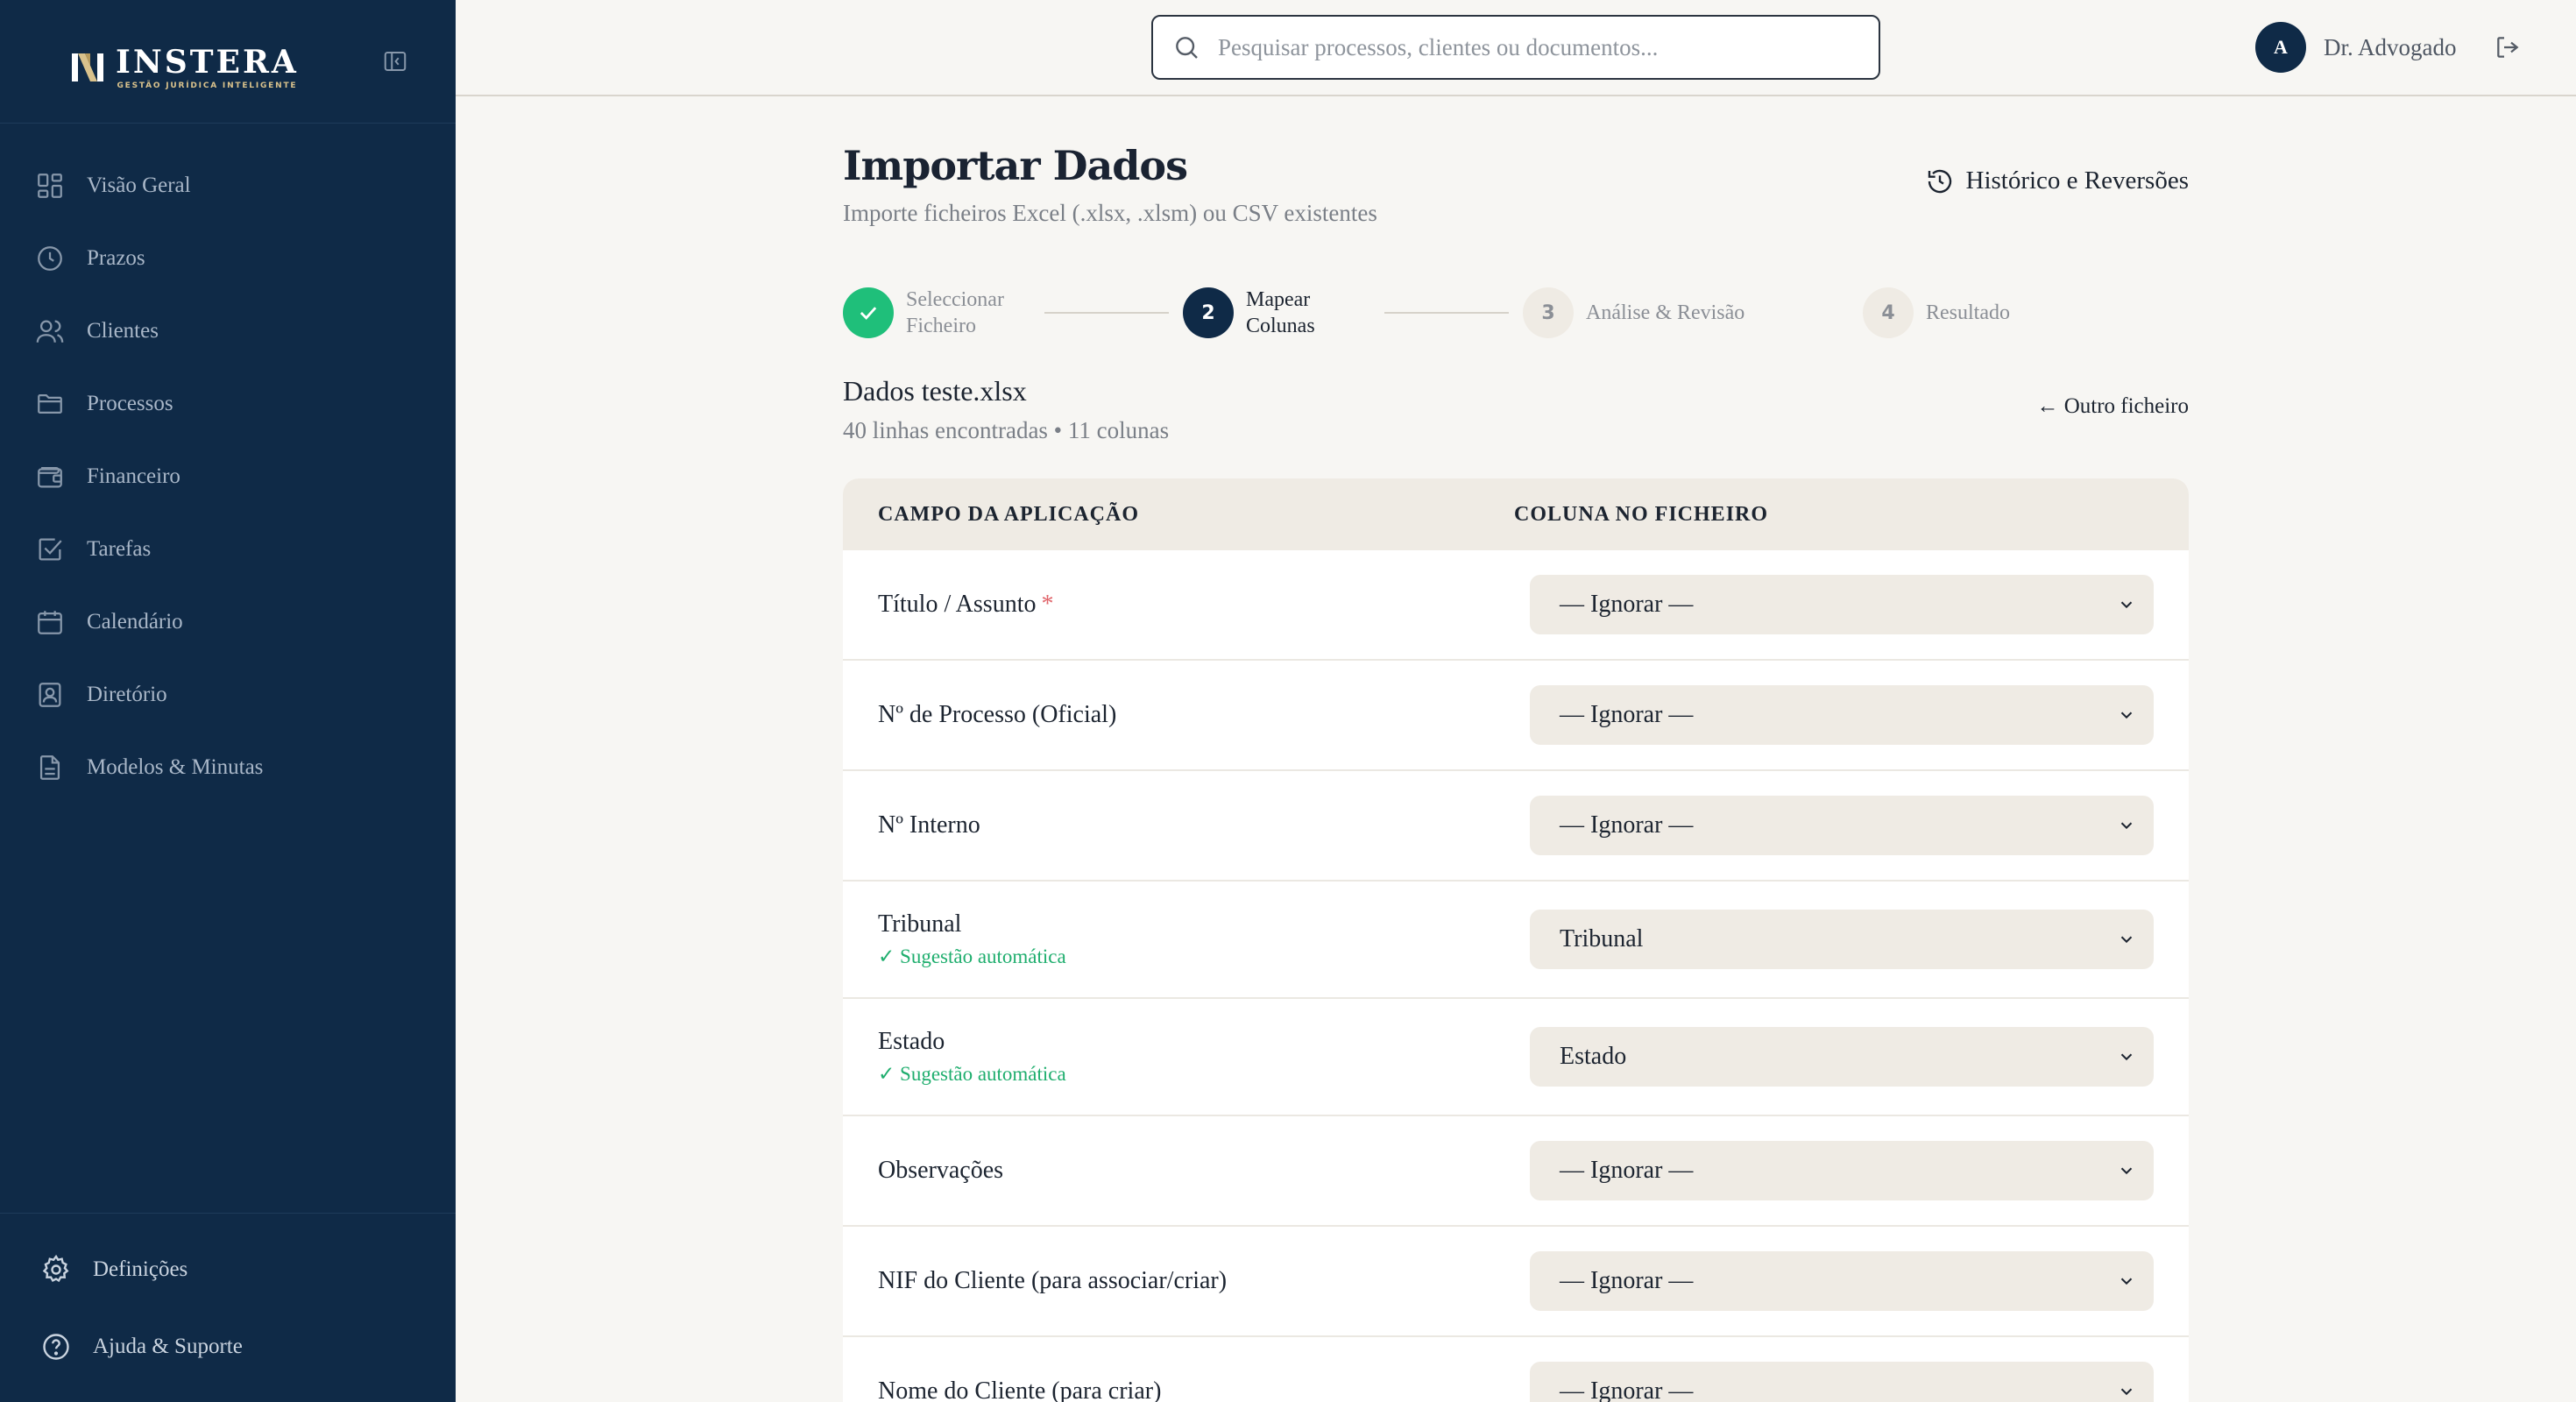 This screenshot has height=1402, width=2576. Describe the element at coordinates (228, 258) in the screenshot. I see `sidebar-item-prazos: Prazos` at that location.